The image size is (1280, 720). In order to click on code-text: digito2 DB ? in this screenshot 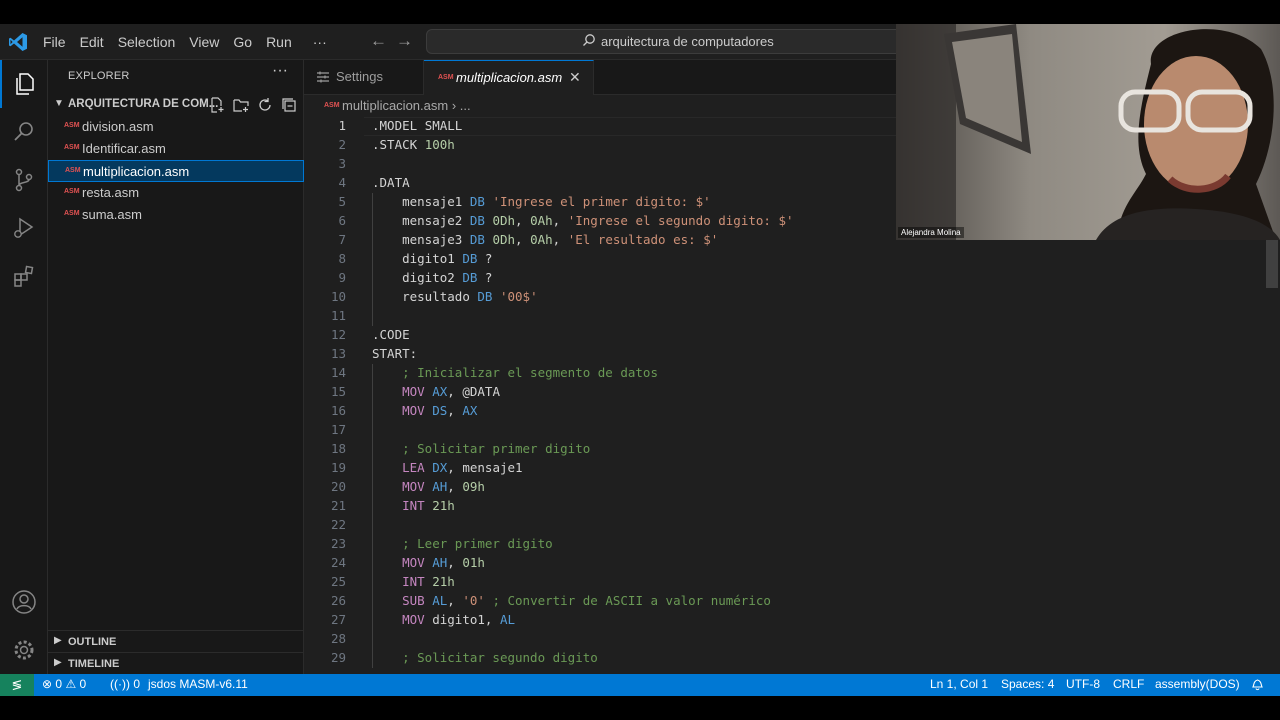, I will do `click(447, 277)`.